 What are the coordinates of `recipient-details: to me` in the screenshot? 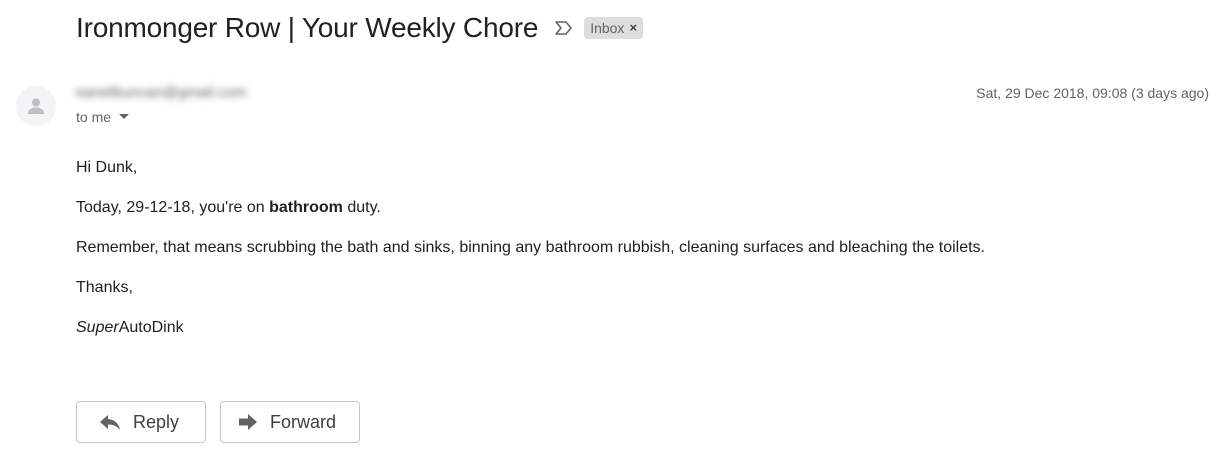 It's located at (103, 117).